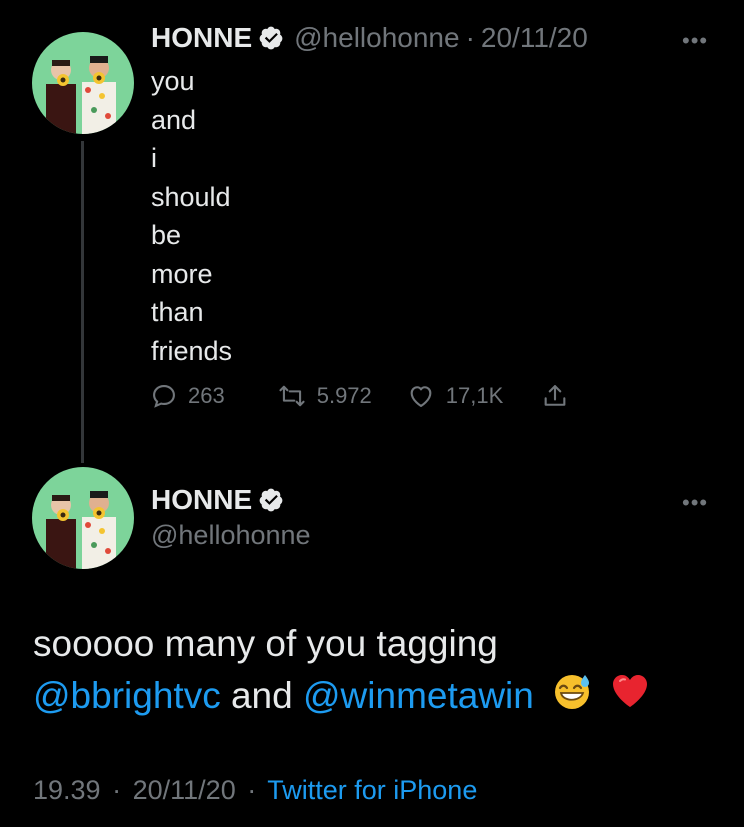  Describe the element at coordinates (166, 235) in the screenshot. I see `tweet-line: be` at that location.